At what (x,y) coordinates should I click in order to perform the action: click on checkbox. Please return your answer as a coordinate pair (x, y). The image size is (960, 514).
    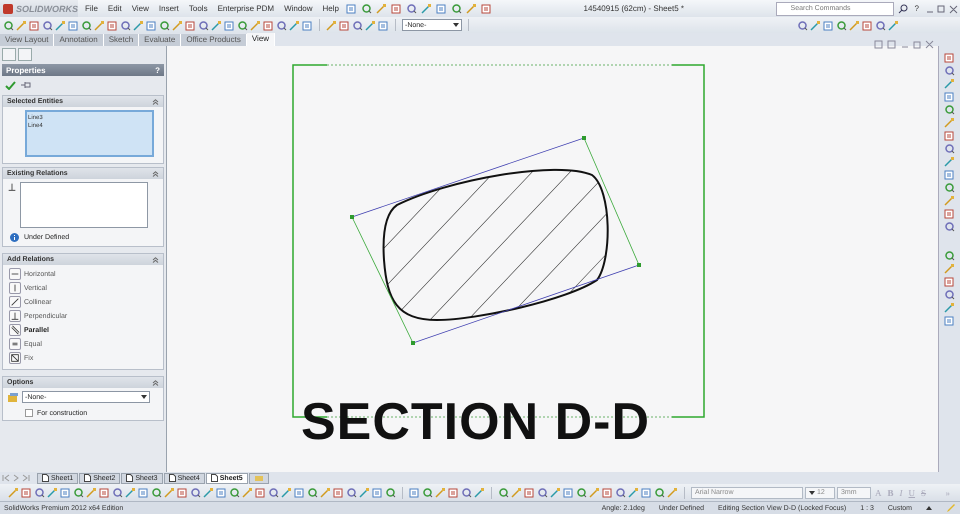
    Looking at the image, I should click on (29, 413).